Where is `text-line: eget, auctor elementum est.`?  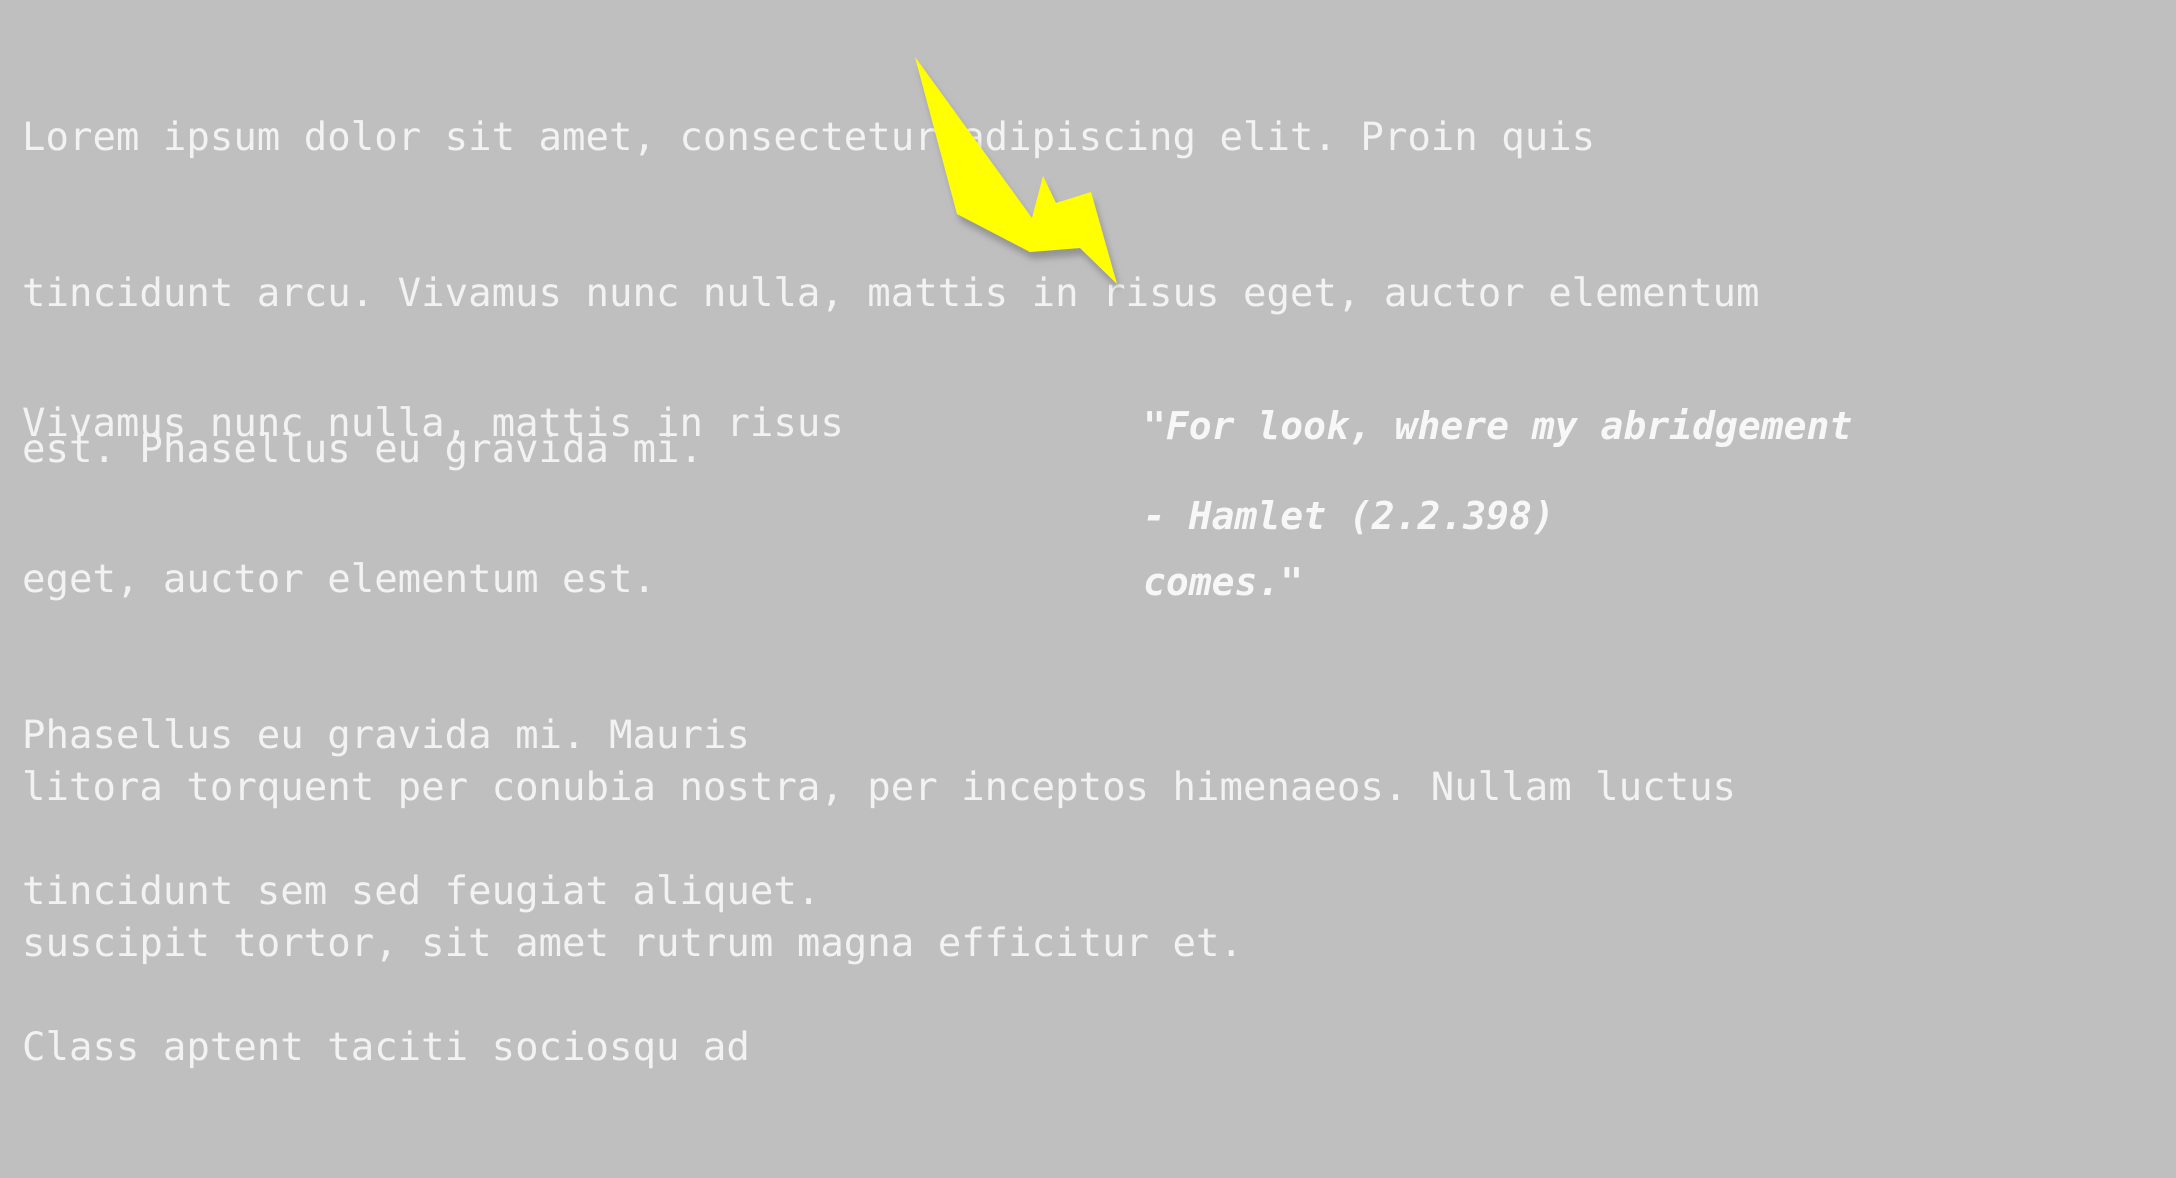 text-line: eget, auctor elementum est. is located at coordinates (339, 579).